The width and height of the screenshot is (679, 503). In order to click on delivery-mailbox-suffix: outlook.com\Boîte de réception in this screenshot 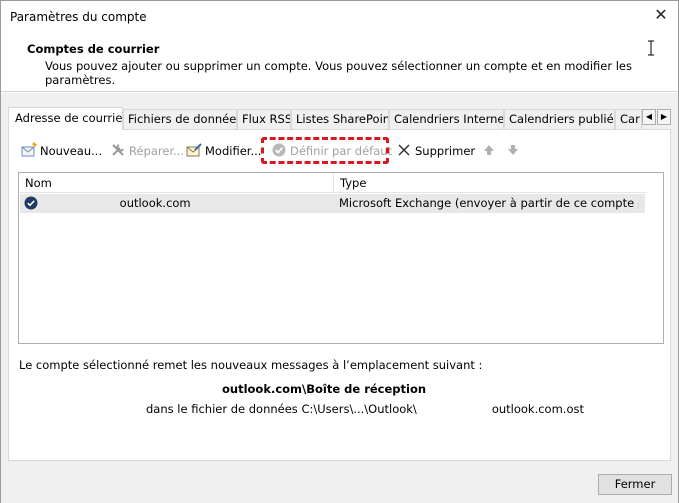, I will do `click(324, 389)`.